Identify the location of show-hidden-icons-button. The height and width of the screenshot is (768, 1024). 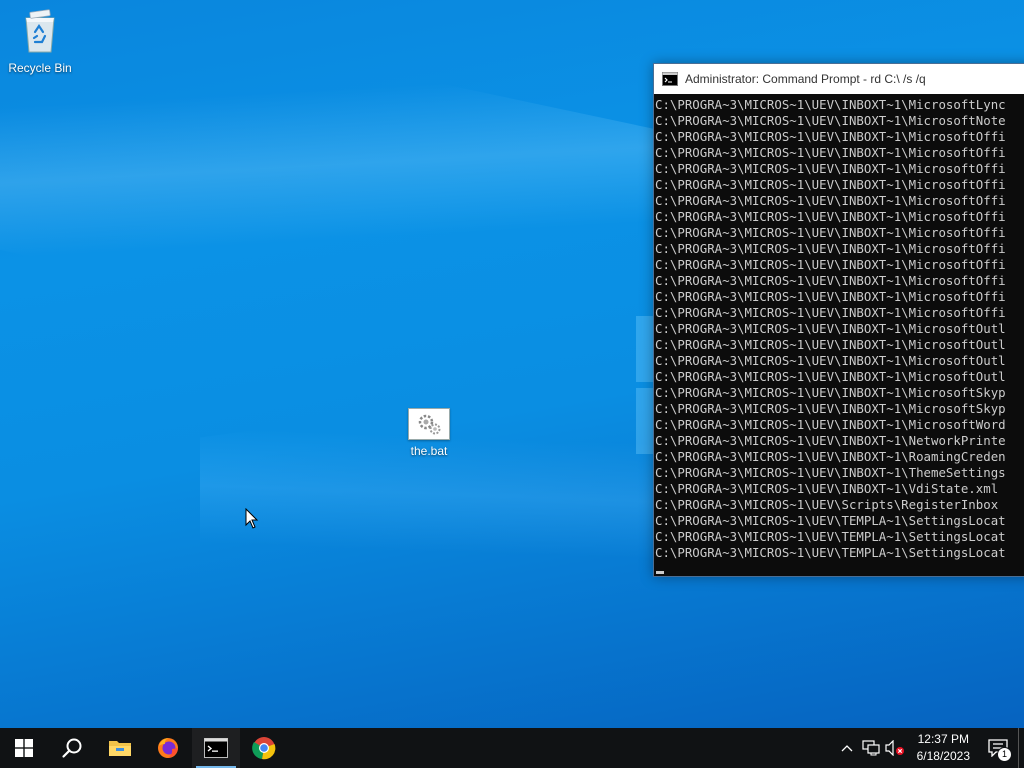
(847, 748).